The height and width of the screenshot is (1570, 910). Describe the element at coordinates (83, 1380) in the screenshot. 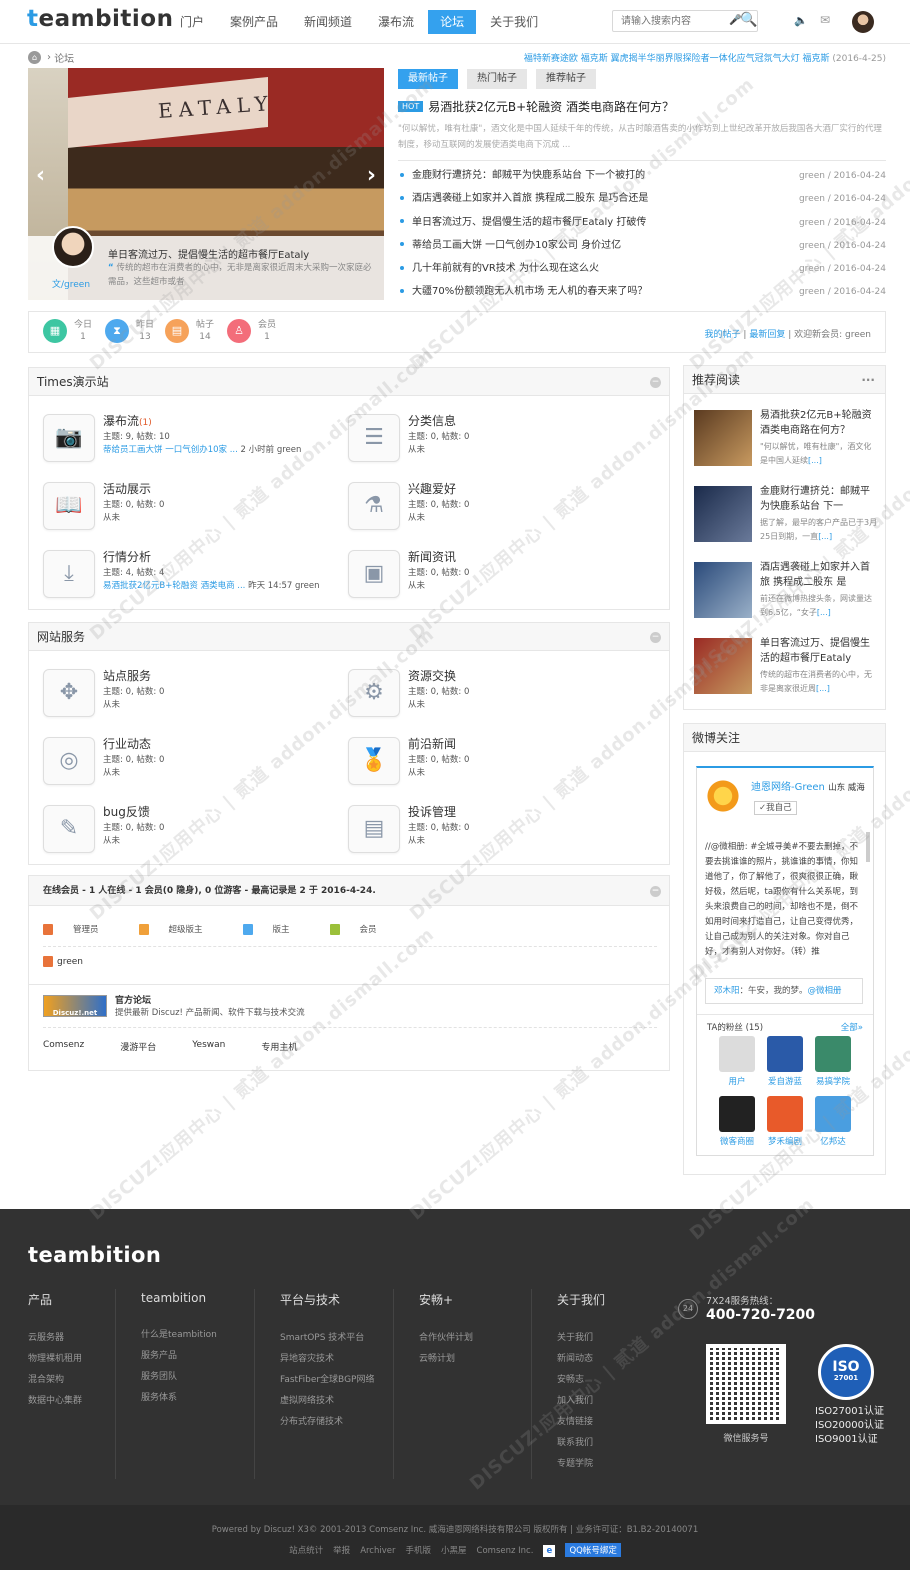

I see `footer-link: 混合架构` at that location.